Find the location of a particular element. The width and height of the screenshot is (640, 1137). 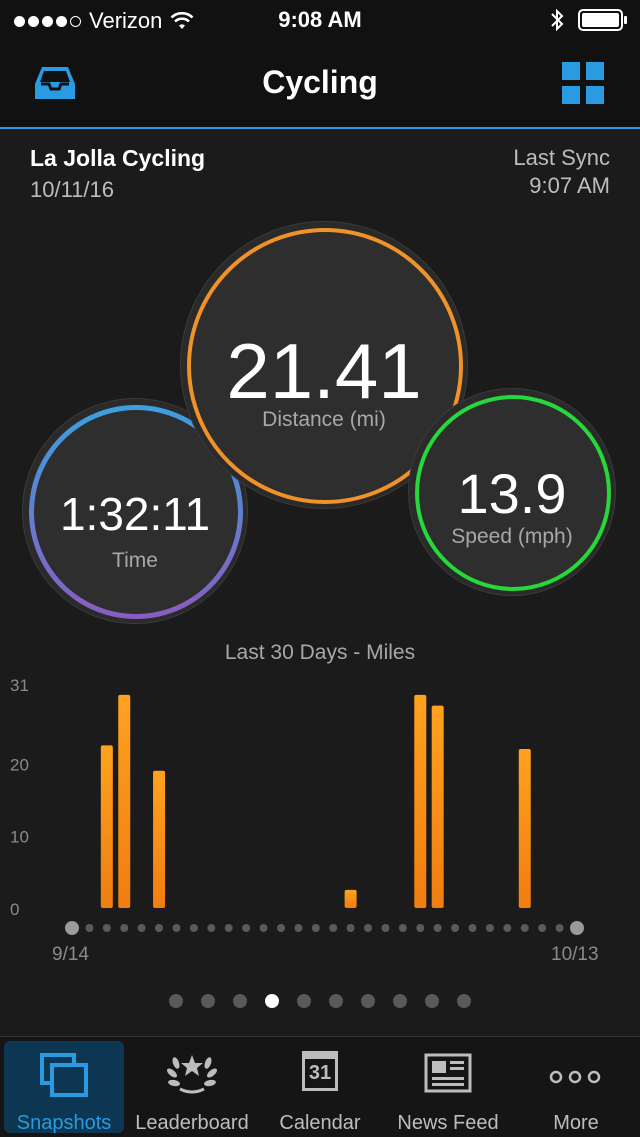

tab-snapshots: Snapshots is located at coordinates (64, 1087).